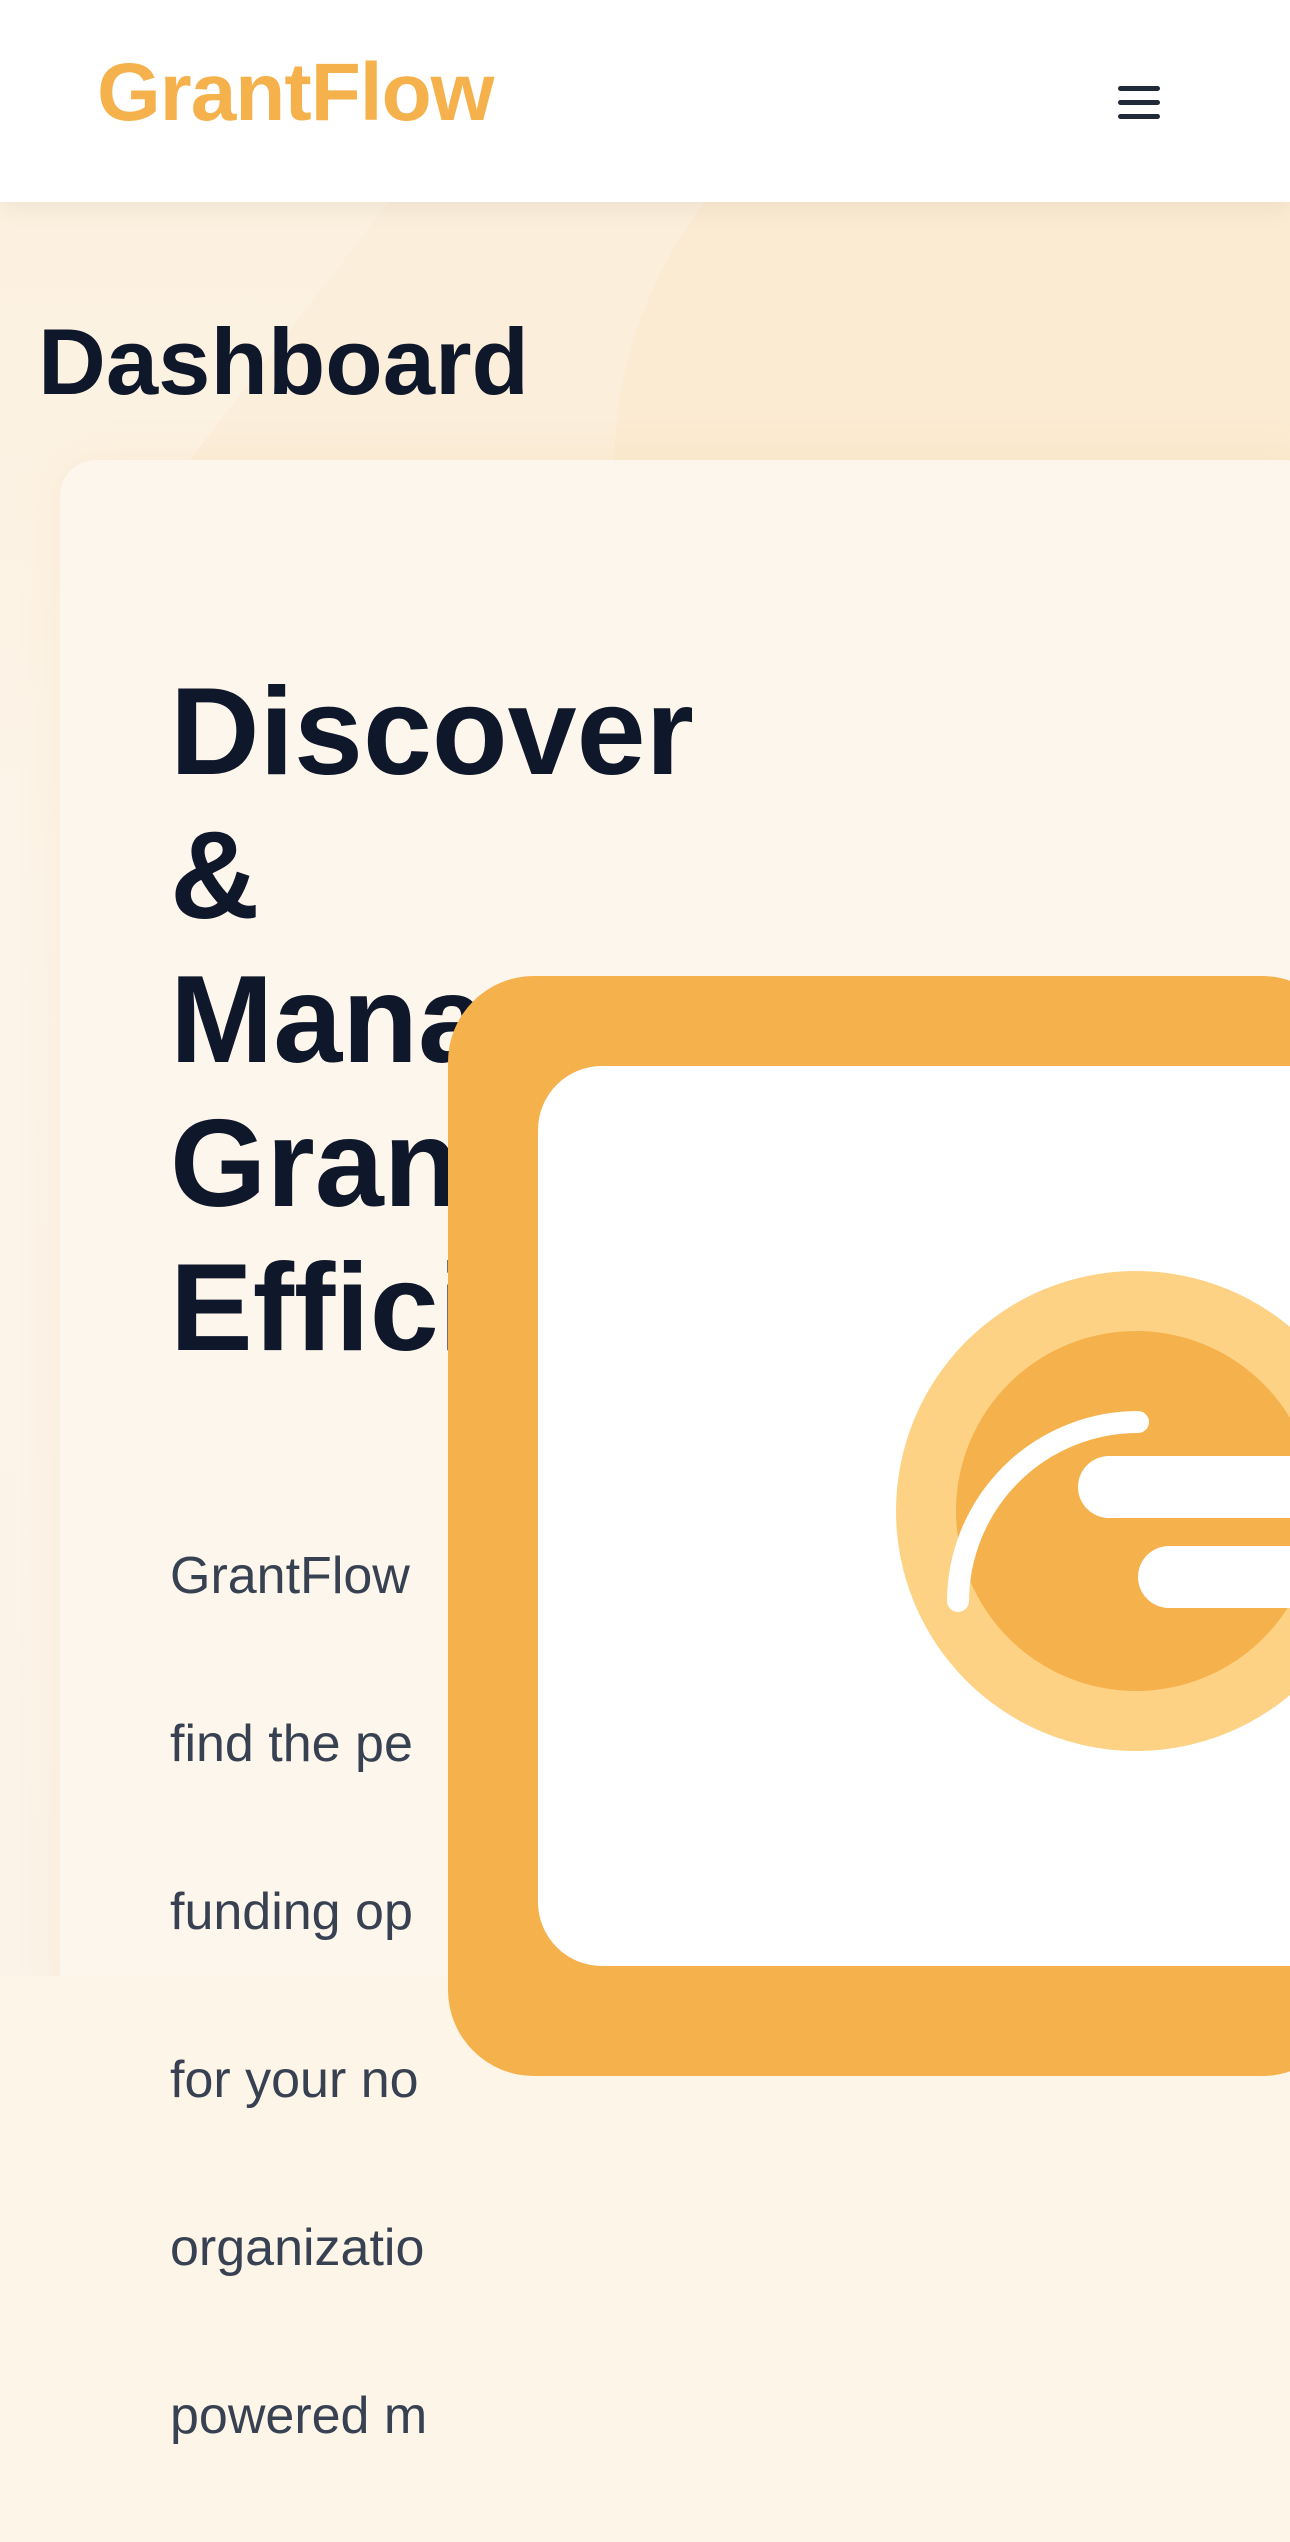 Image resolution: width=1290 pixels, height=2542 pixels. What do you see at coordinates (283, 361) in the screenshot?
I see `page-title: Dashboard` at bounding box center [283, 361].